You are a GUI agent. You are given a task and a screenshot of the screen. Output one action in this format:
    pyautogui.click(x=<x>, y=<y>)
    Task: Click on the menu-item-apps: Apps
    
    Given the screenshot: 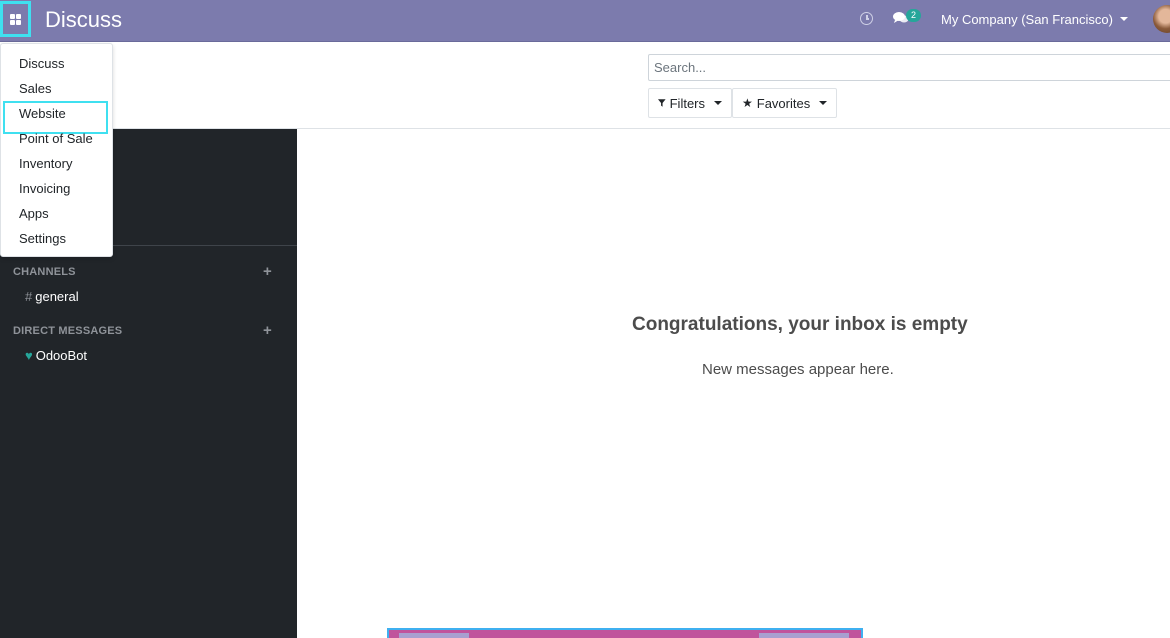 What is the action you would take?
    pyautogui.click(x=57, y=213)
    